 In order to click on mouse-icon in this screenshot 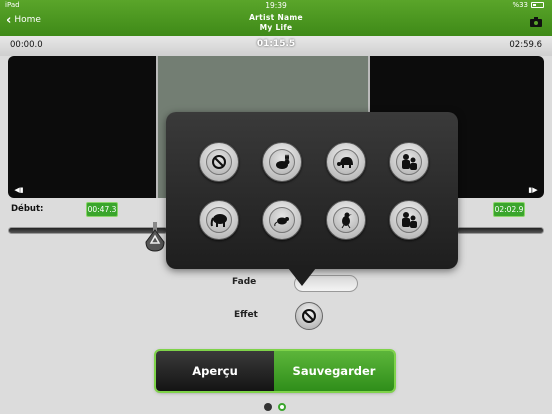, I will do `click(281, 222)`.